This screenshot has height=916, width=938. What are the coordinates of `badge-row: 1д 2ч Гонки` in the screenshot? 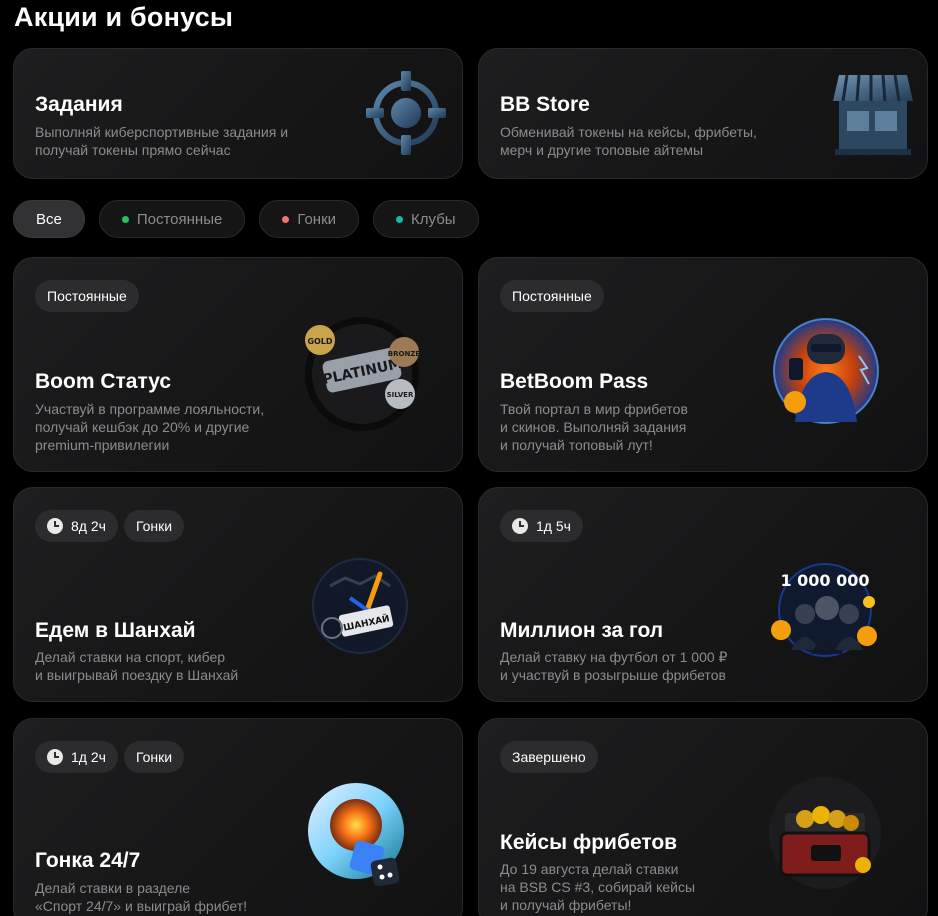 It's located at (110, 757).